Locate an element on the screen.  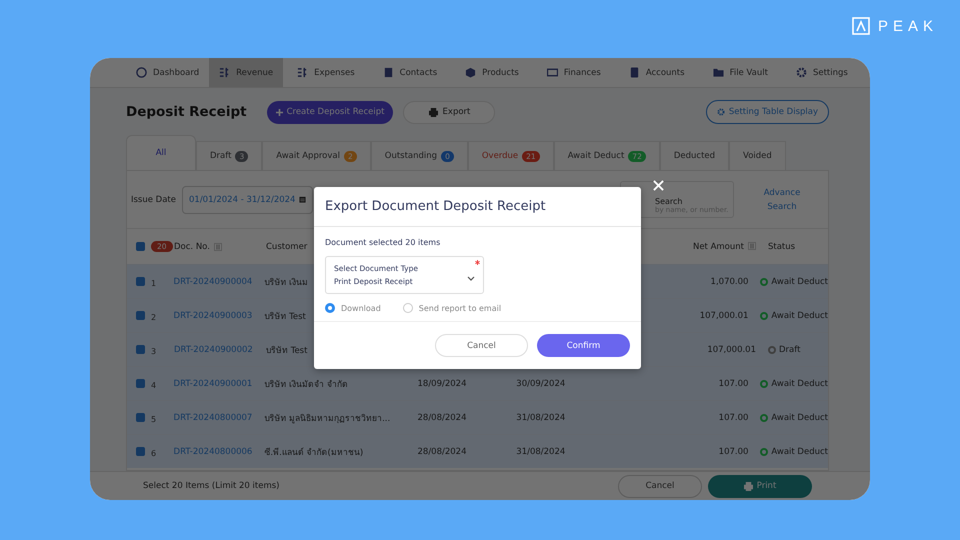
row-number: 2 is located at coordinates (153, 317).